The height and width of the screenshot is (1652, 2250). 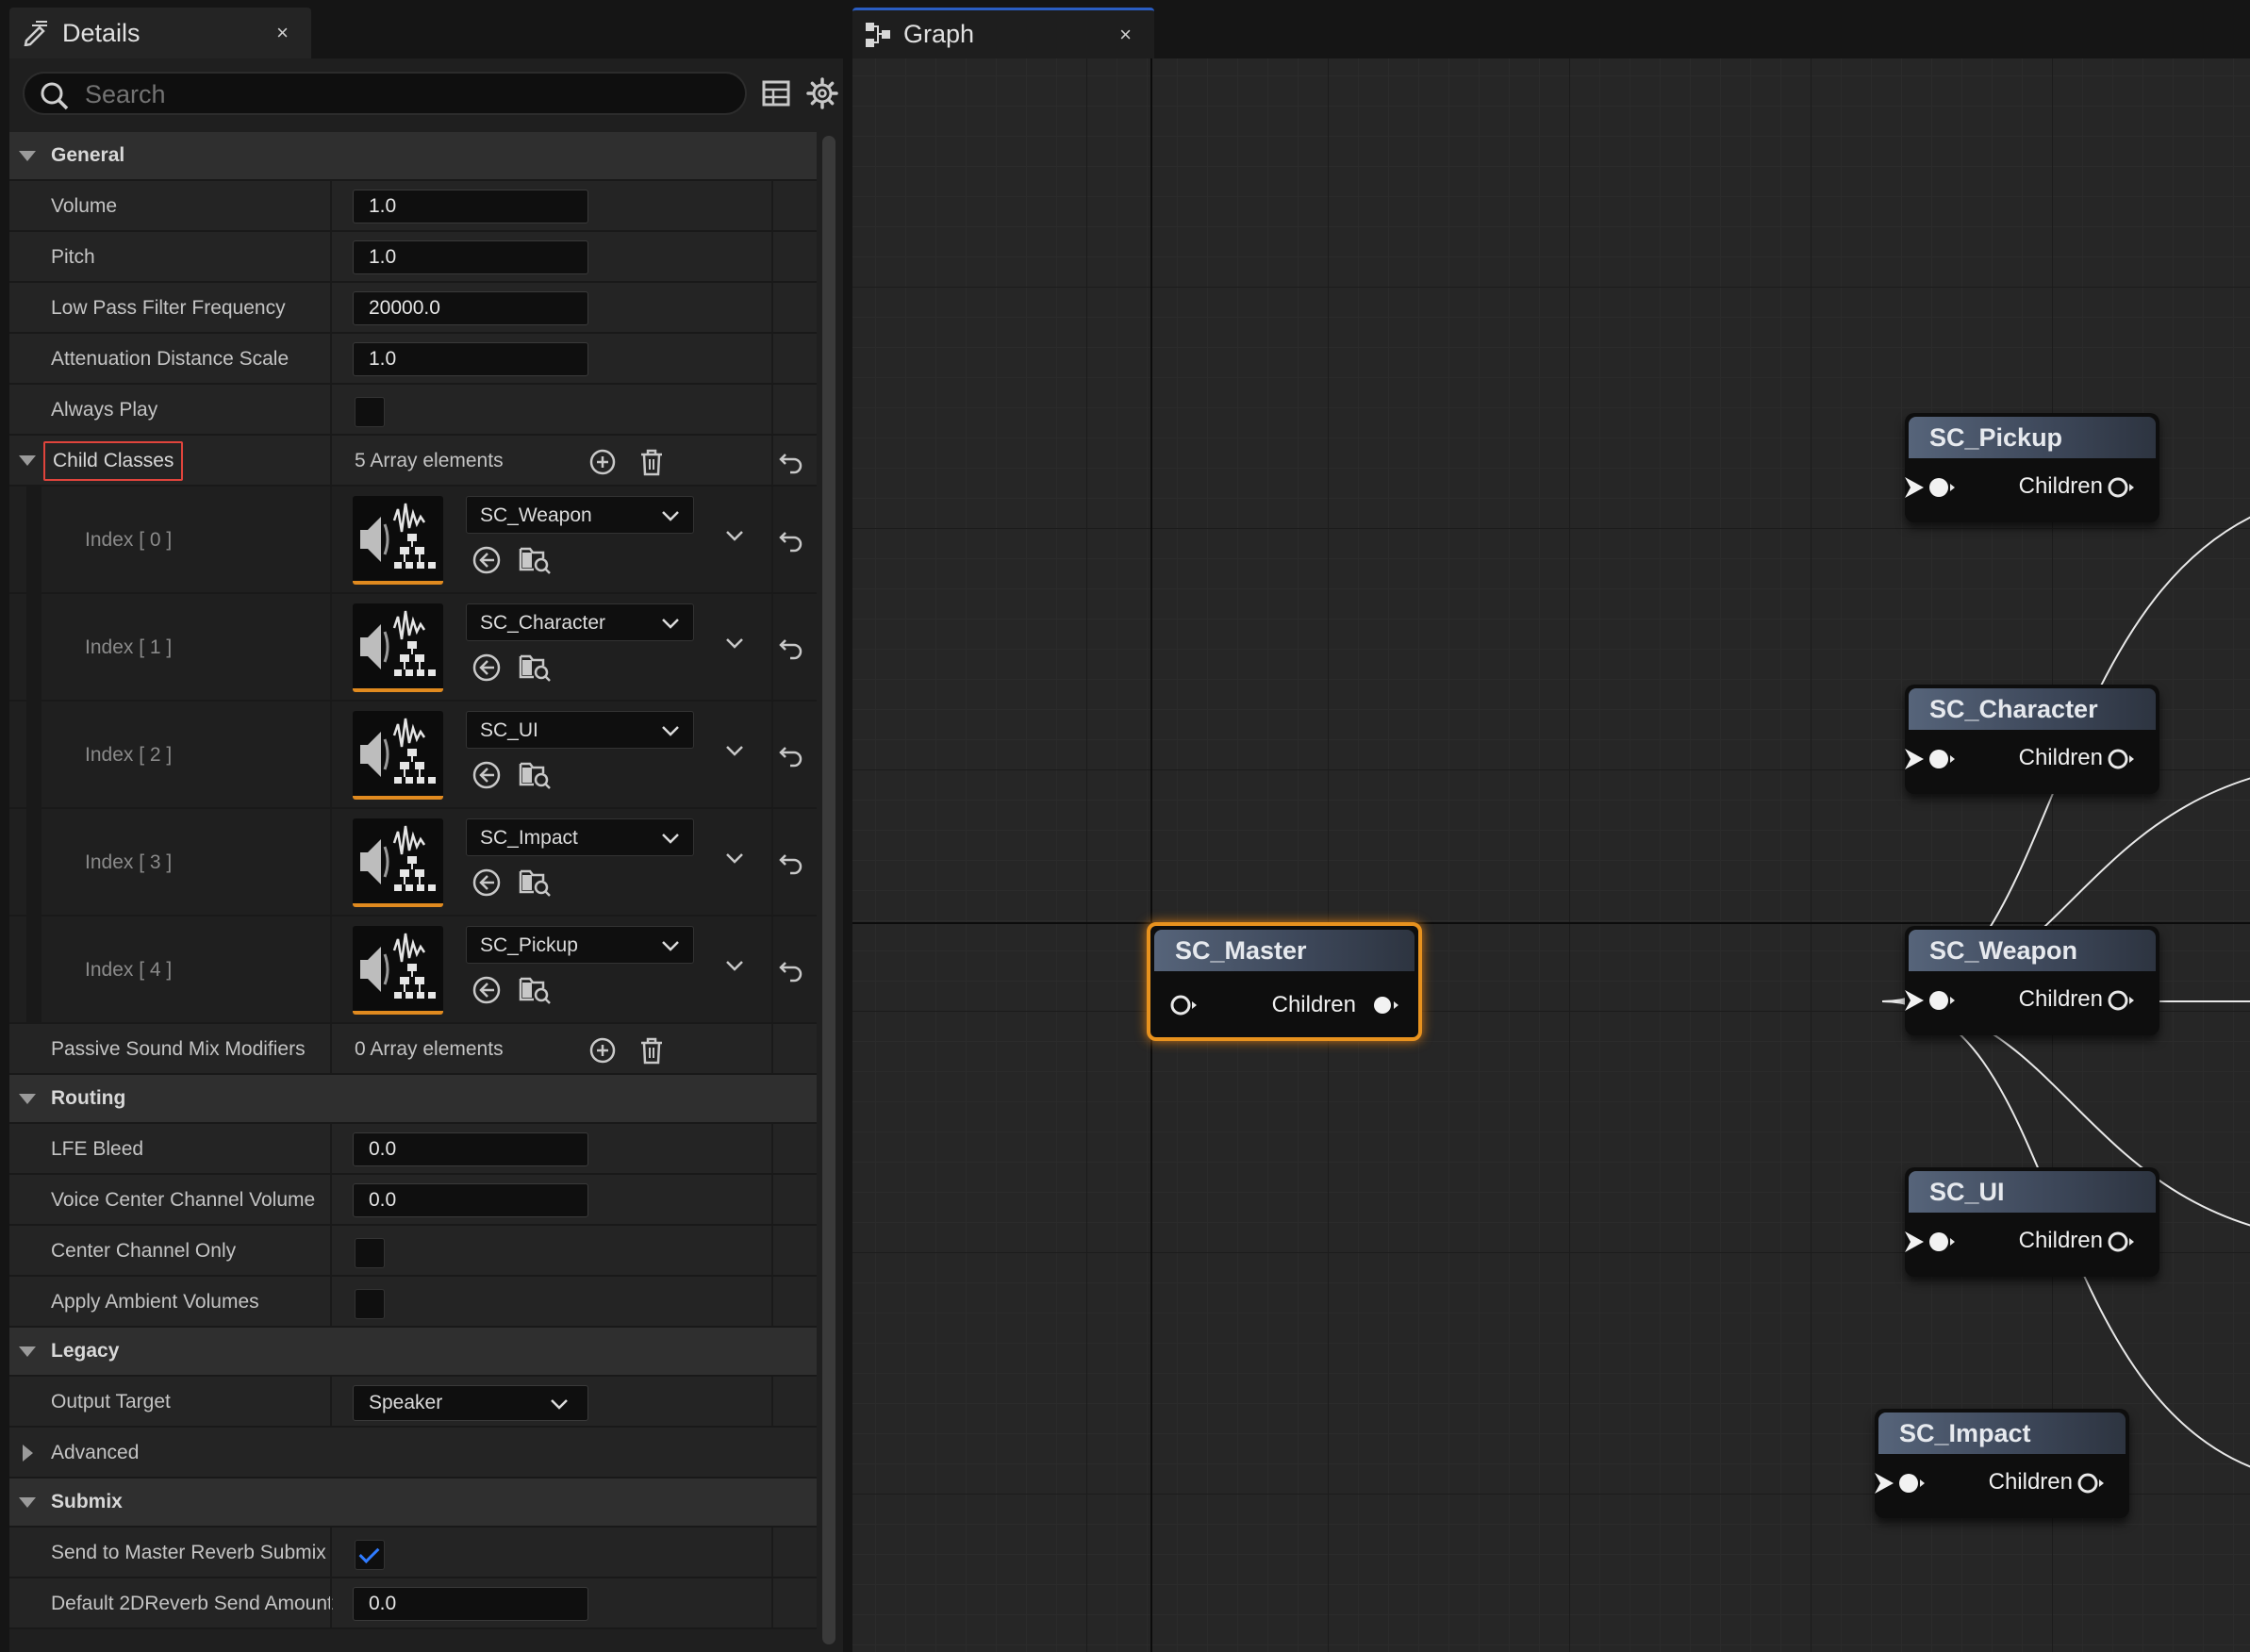 What do you see at coordinates (413, 1453) in the screenshot?
I see `property-advanced: Advanced` at bounding box center [413, 1453].